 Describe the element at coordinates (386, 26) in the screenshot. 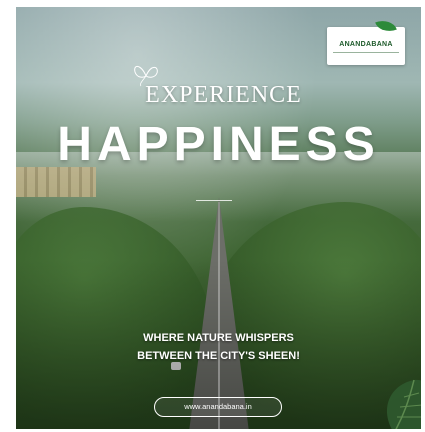

I see `leaf-icon` at that location.